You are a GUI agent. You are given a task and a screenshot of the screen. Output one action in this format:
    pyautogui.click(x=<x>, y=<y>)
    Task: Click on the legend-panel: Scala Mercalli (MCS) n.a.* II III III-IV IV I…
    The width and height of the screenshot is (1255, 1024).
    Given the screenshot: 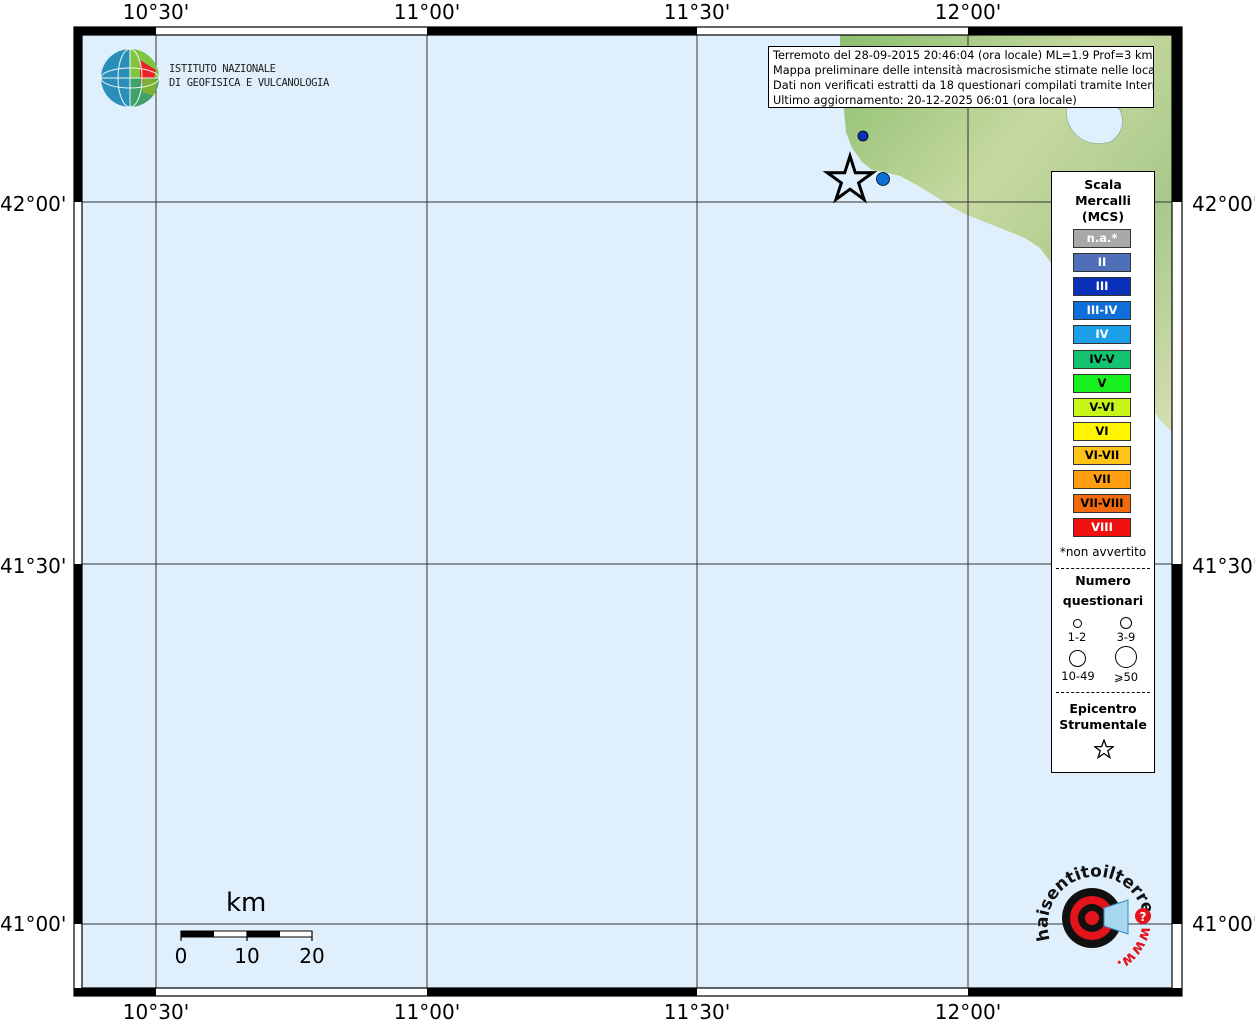 What is the action you would take?
    pyautogui.click(x=1103, y=472)
    